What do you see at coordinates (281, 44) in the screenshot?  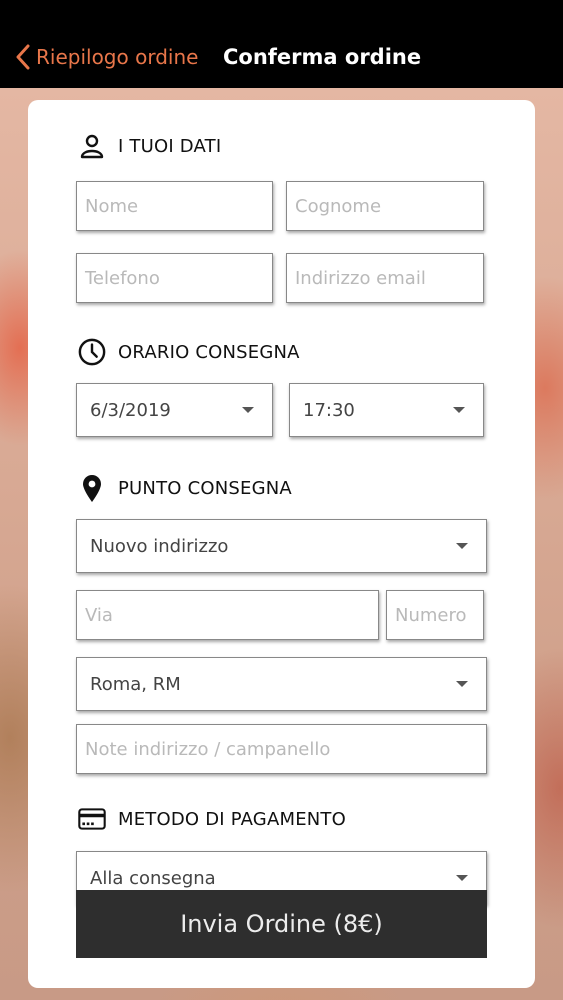 I see `navigation-bar: Riepilogo ordine Conferma ordine` at bounding box center [281, 44].